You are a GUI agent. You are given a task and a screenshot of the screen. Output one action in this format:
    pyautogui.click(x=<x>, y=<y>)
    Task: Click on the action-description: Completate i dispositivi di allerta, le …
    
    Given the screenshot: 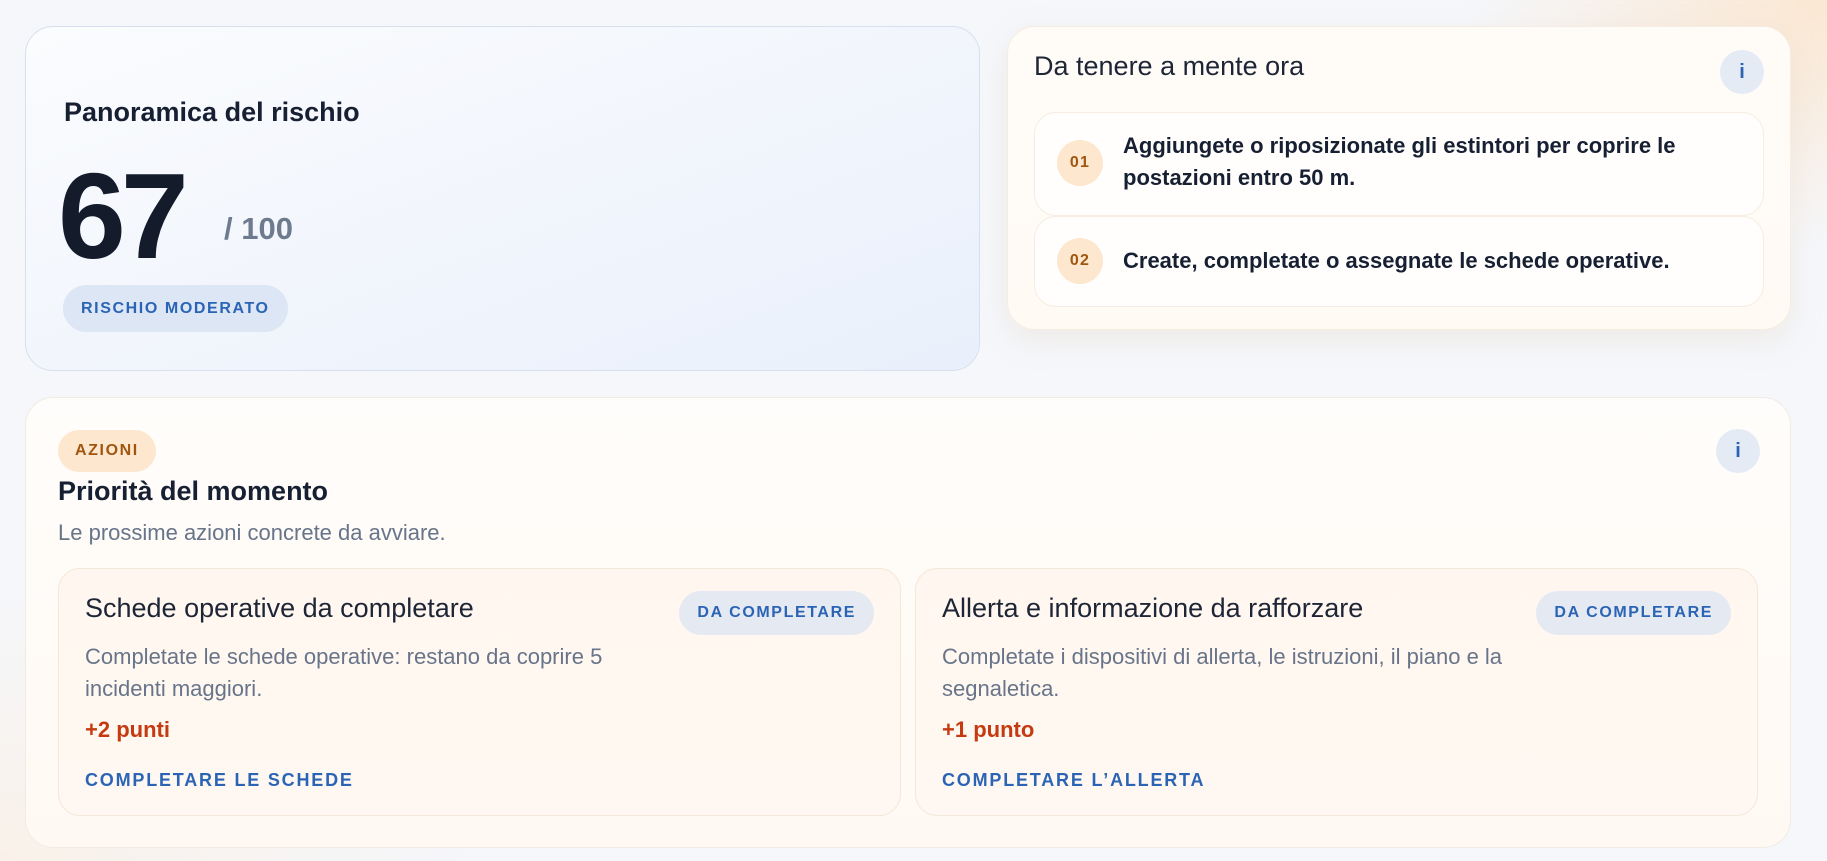 What is the action you would take?
    pyautogui.click(x=1222, y=672)
    